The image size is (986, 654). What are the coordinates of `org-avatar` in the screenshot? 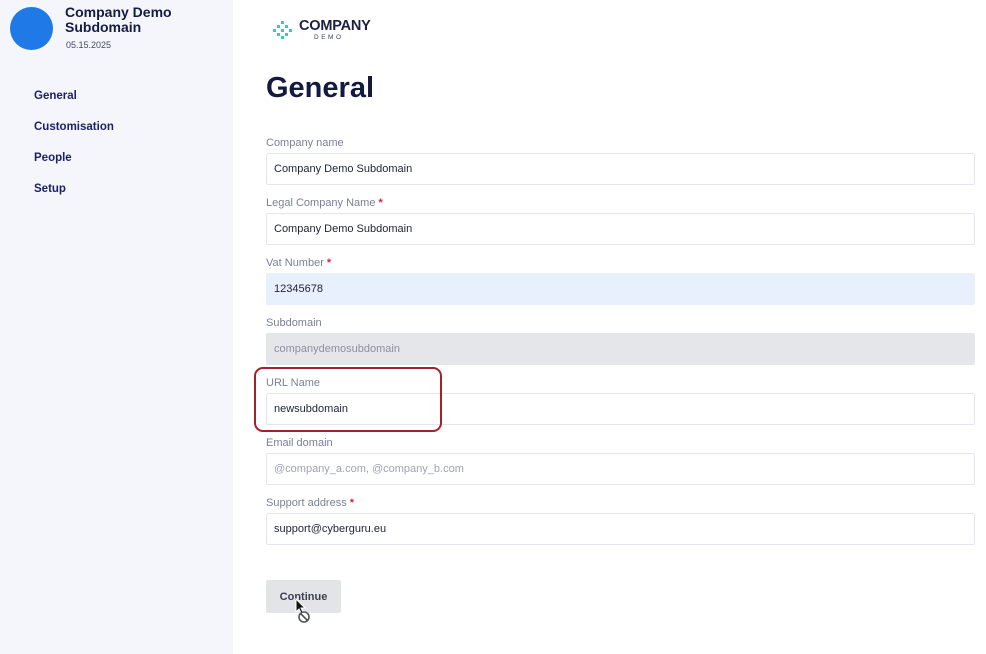 It's located at (31, 28).